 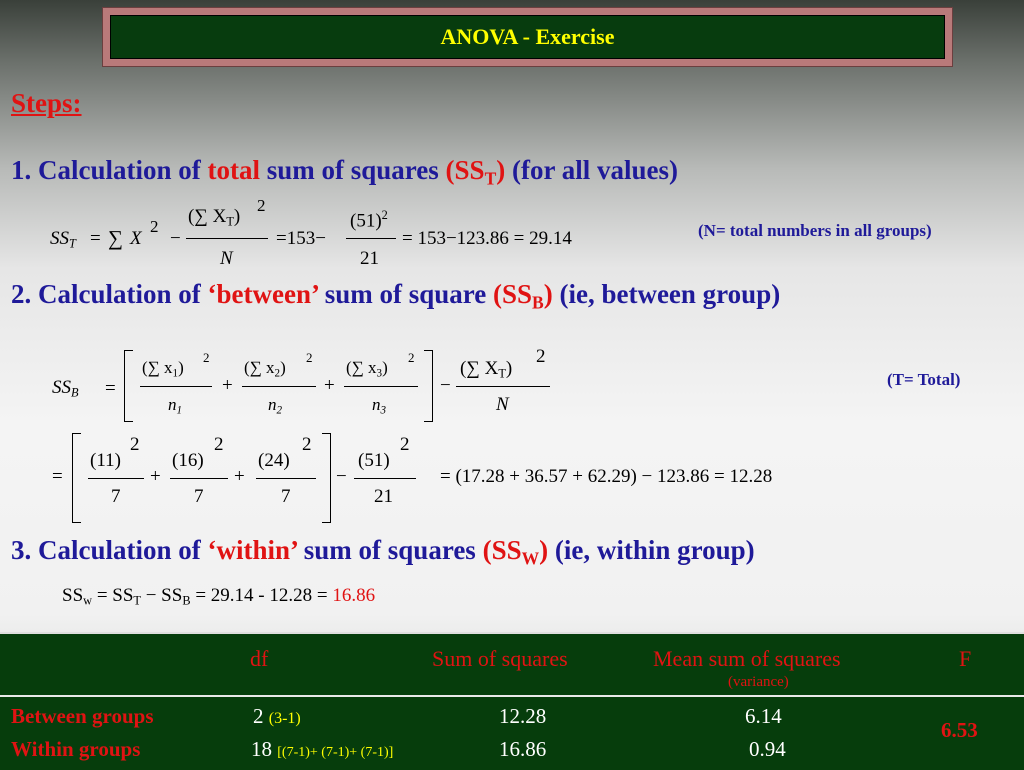 What do you see at coordinates (405, 294) in the screenshot?
I see `step2-middle: sum of square` at bounding box center [405, 294].